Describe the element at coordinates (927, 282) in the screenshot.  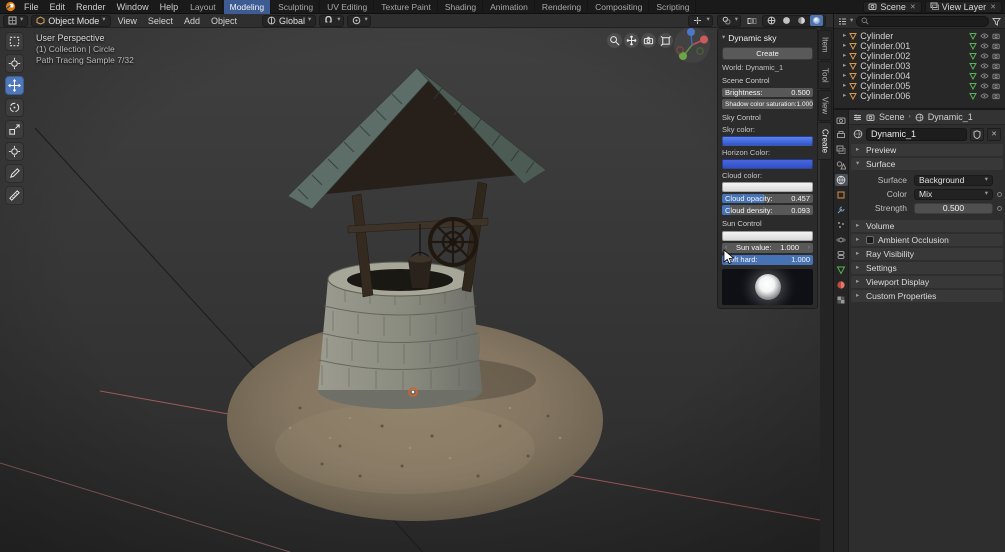
I see `panel-viewport-display: ▸ Viewport Display` at that location.